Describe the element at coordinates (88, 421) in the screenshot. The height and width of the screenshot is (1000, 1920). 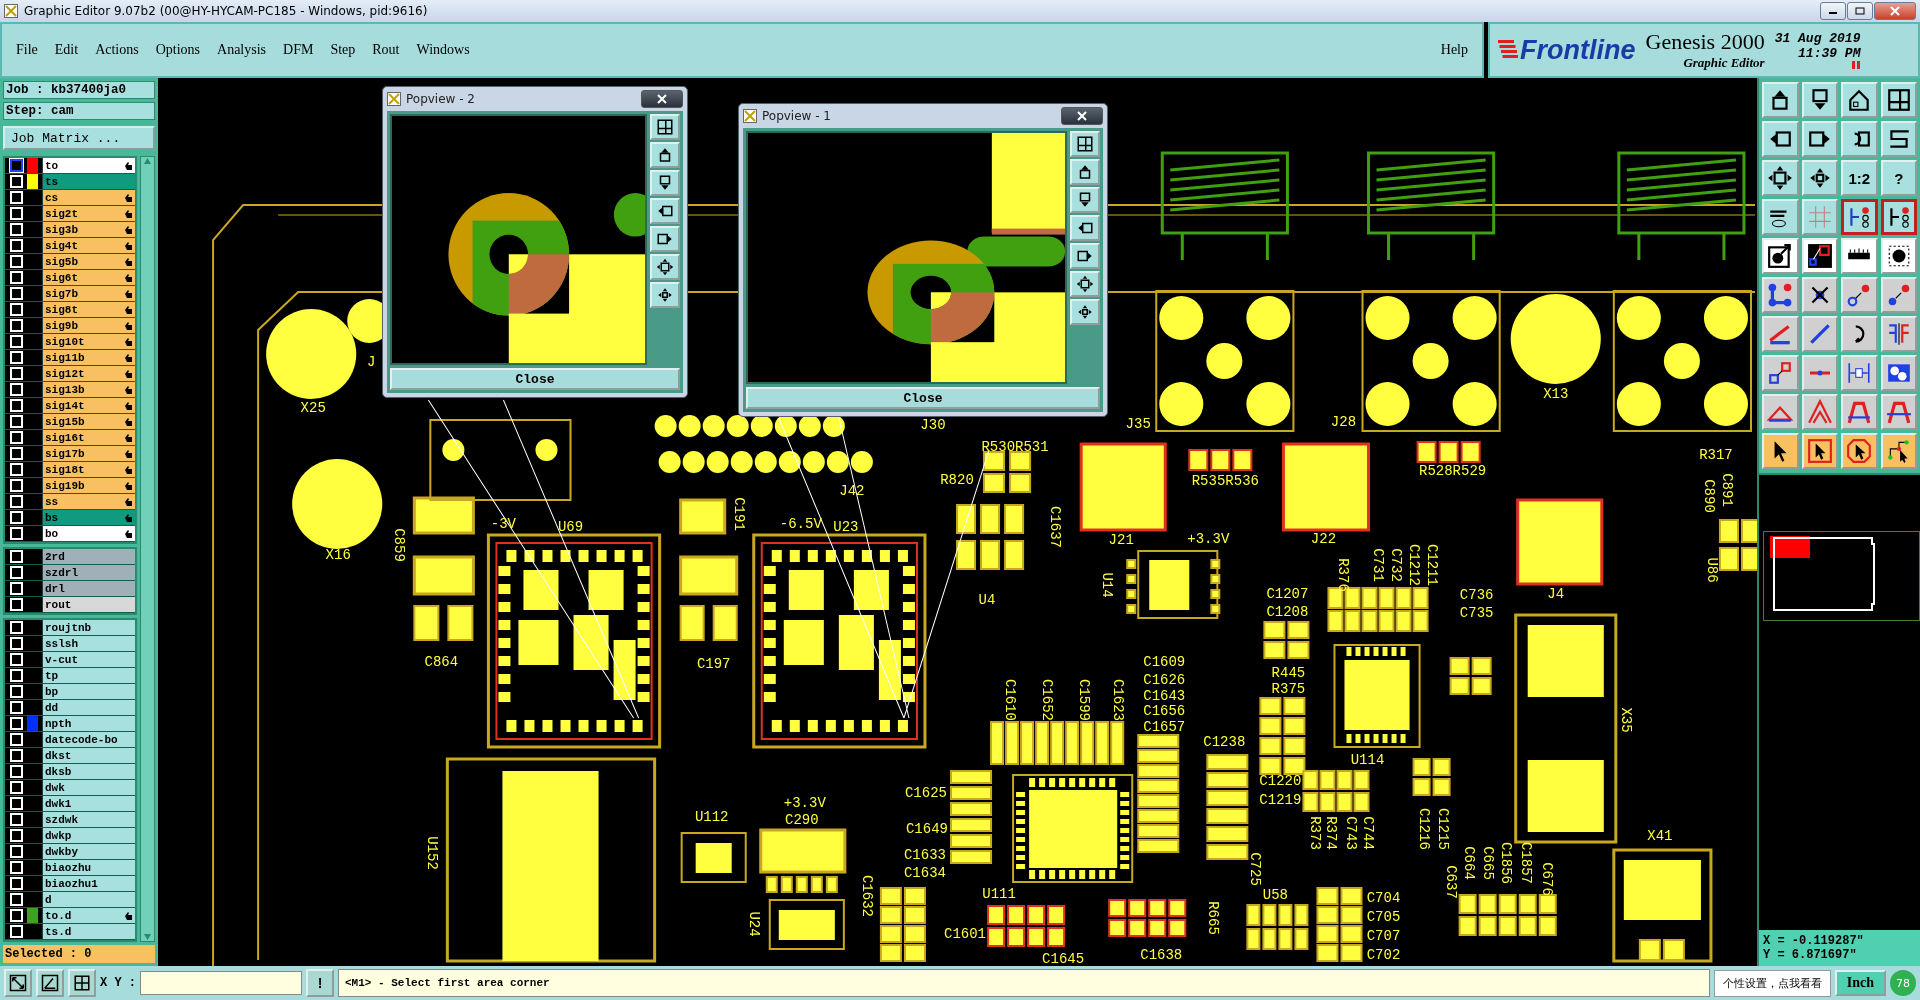
I see `layer-item: sig15b` at that location.